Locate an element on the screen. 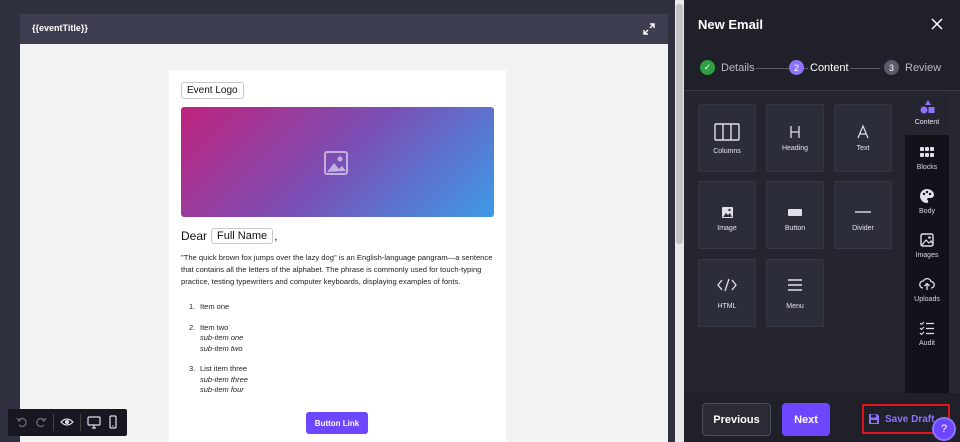  images-icon is located at coordinates (927, 240).